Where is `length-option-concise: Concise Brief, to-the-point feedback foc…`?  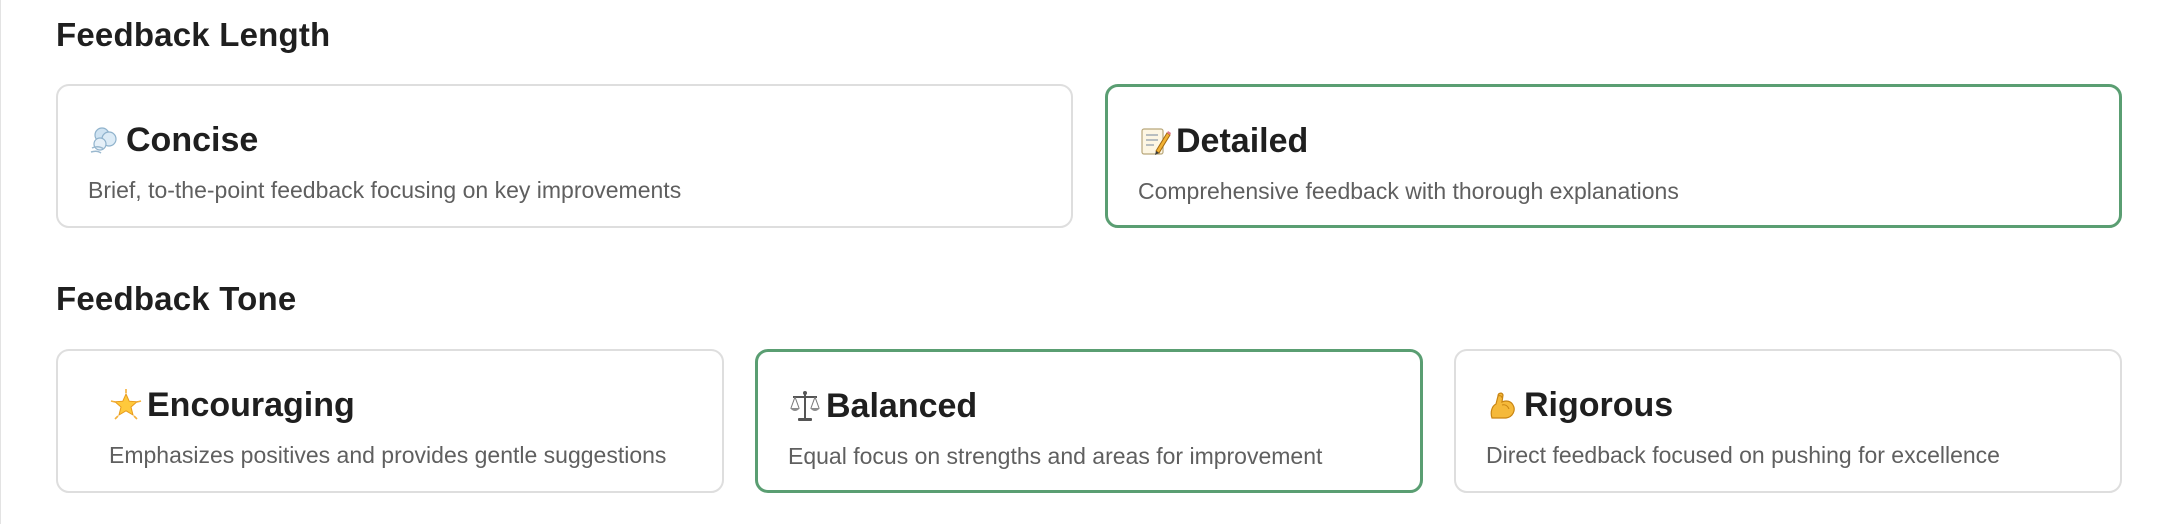 length-option-concise: Concise Brief, to-the-point feedback foc… is located at coordinates (564, 156).